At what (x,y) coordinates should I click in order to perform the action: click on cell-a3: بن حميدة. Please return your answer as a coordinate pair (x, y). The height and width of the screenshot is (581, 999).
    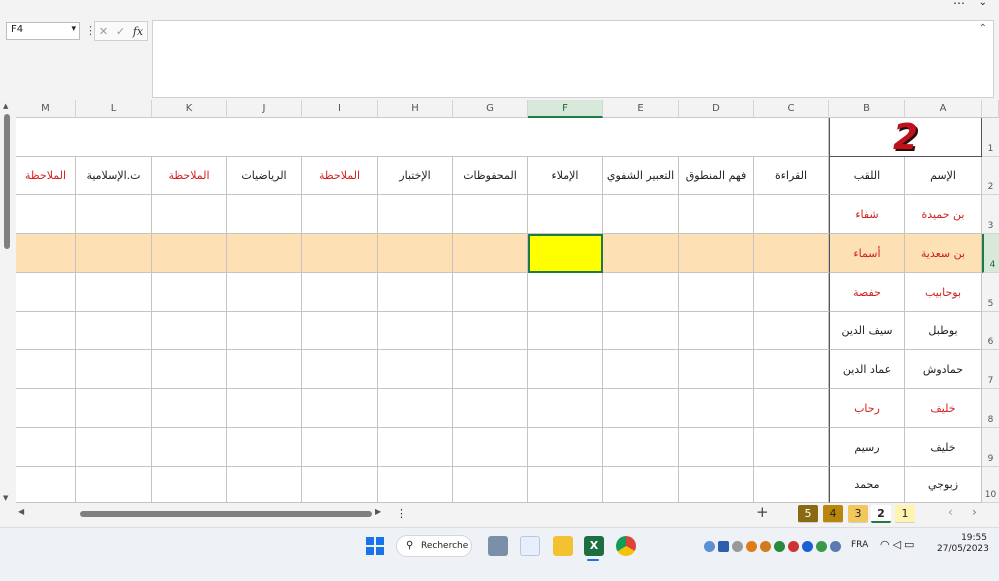
    Looking at the image, I should click on (943, 214).